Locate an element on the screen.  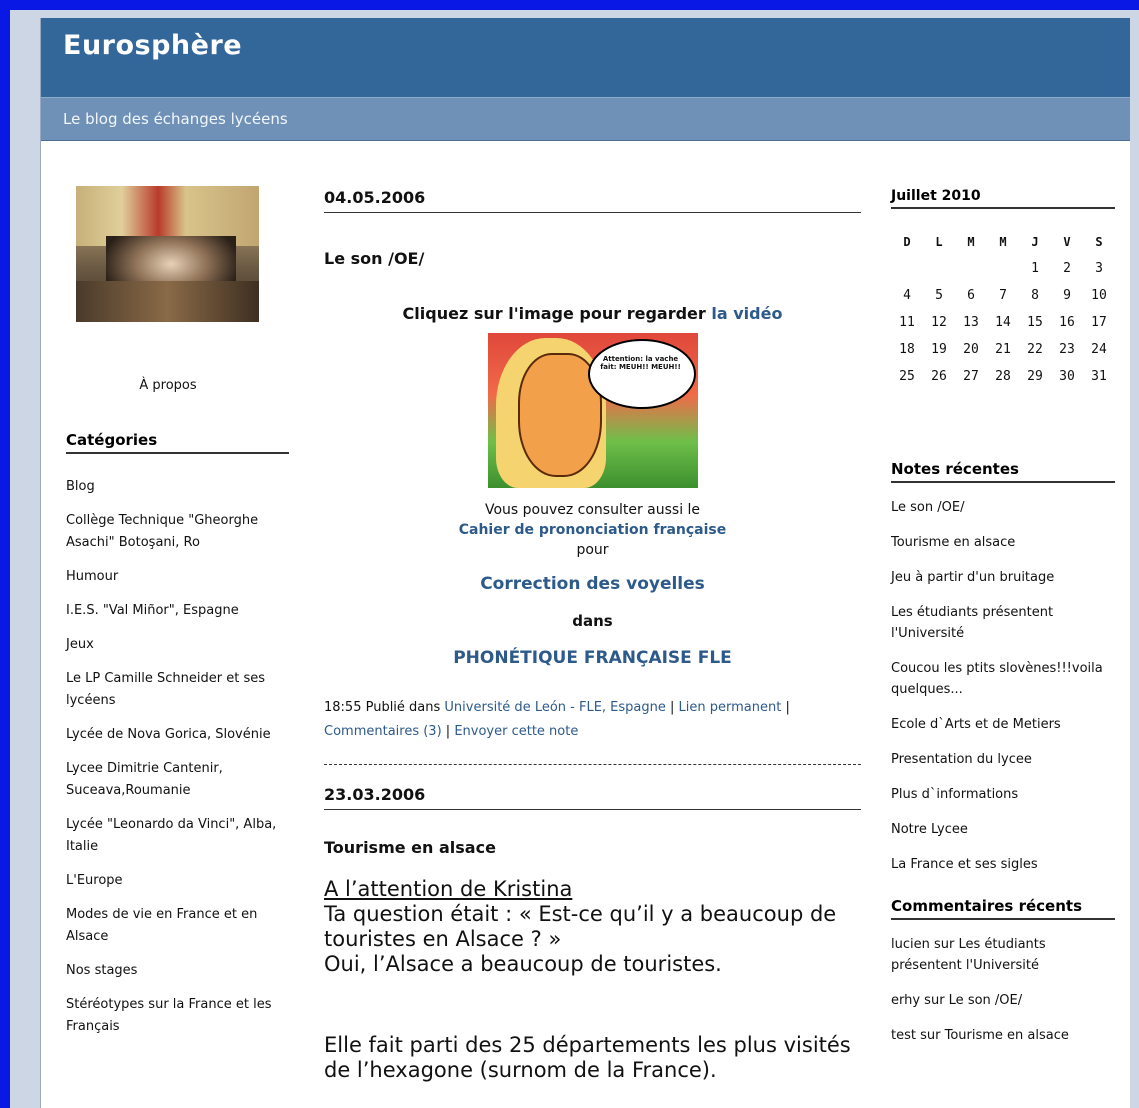
calendar-day: 9 is located at coordinates (1067, 295).